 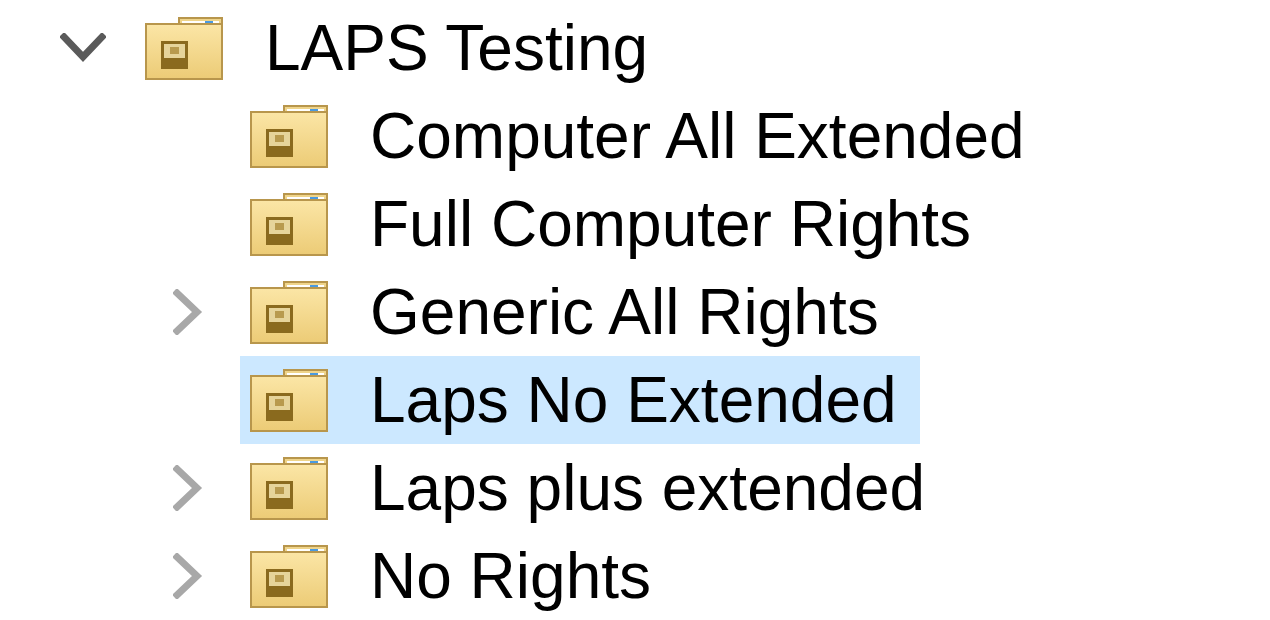 I want to click on tree-item: Full Computer Rights, so click(x=617, y=224).